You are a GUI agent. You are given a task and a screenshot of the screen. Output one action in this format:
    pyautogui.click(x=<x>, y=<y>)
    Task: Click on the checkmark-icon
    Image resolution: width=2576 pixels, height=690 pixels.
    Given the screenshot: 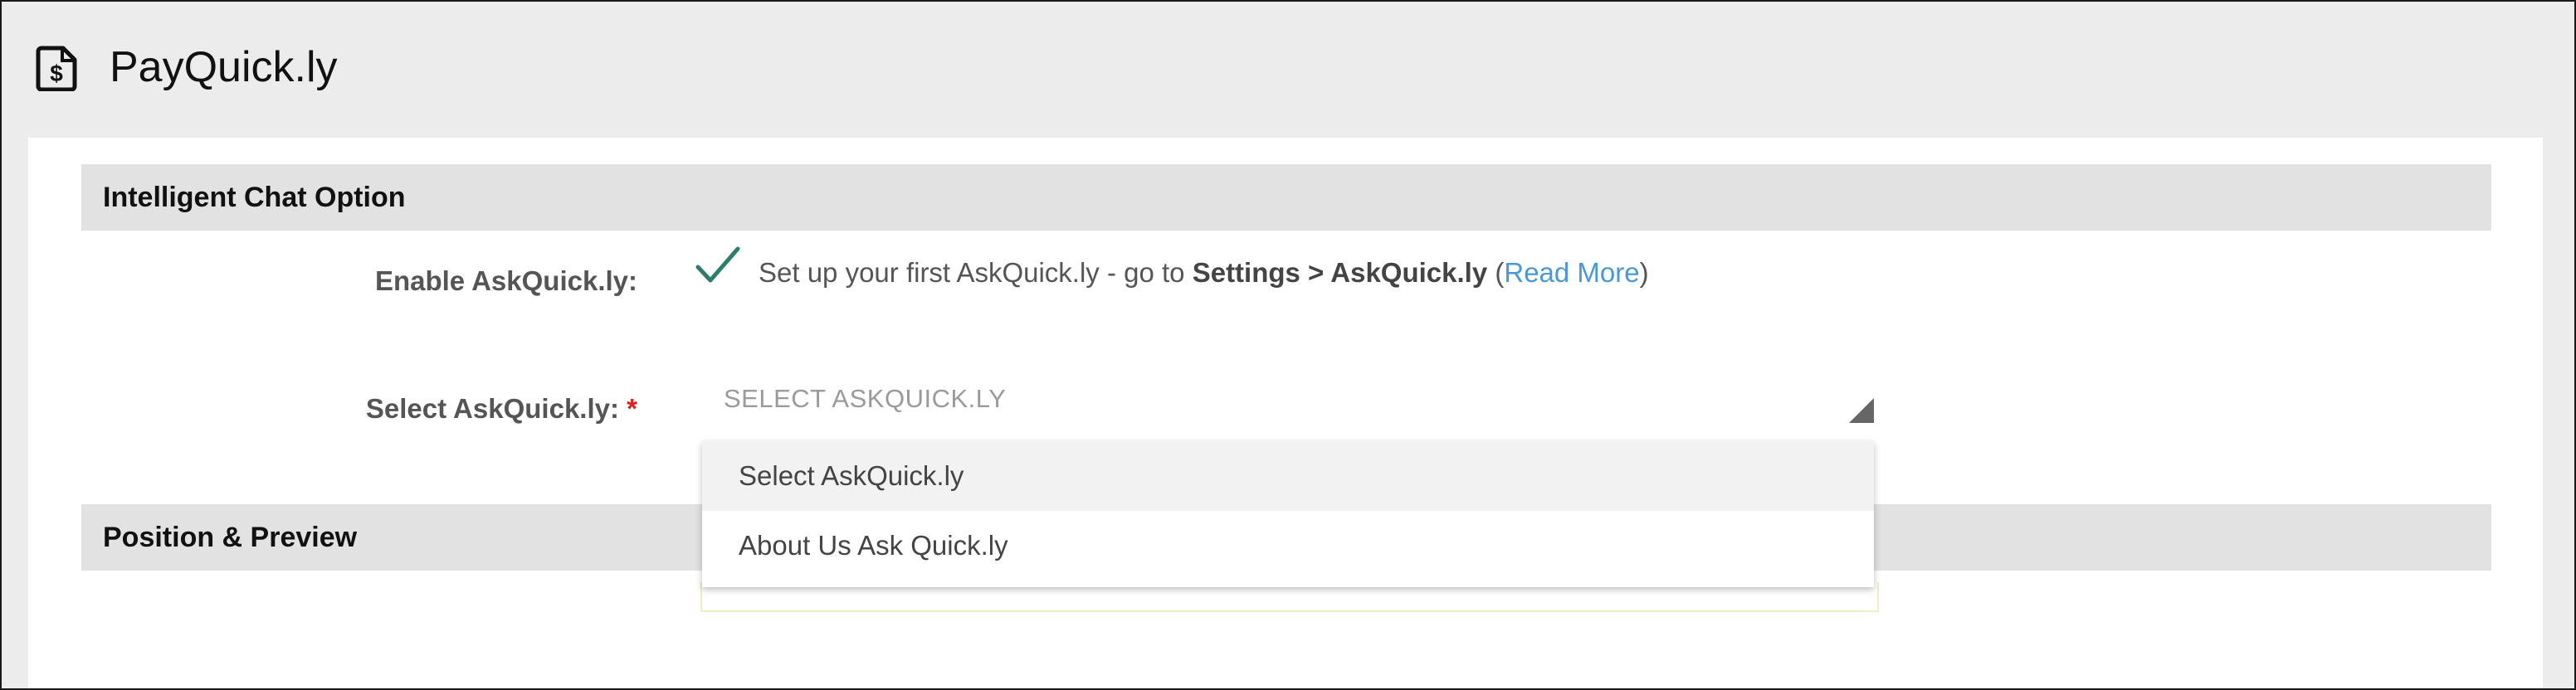 What is the action you would take?
    pyautogui.click(x=718, y=265)
    